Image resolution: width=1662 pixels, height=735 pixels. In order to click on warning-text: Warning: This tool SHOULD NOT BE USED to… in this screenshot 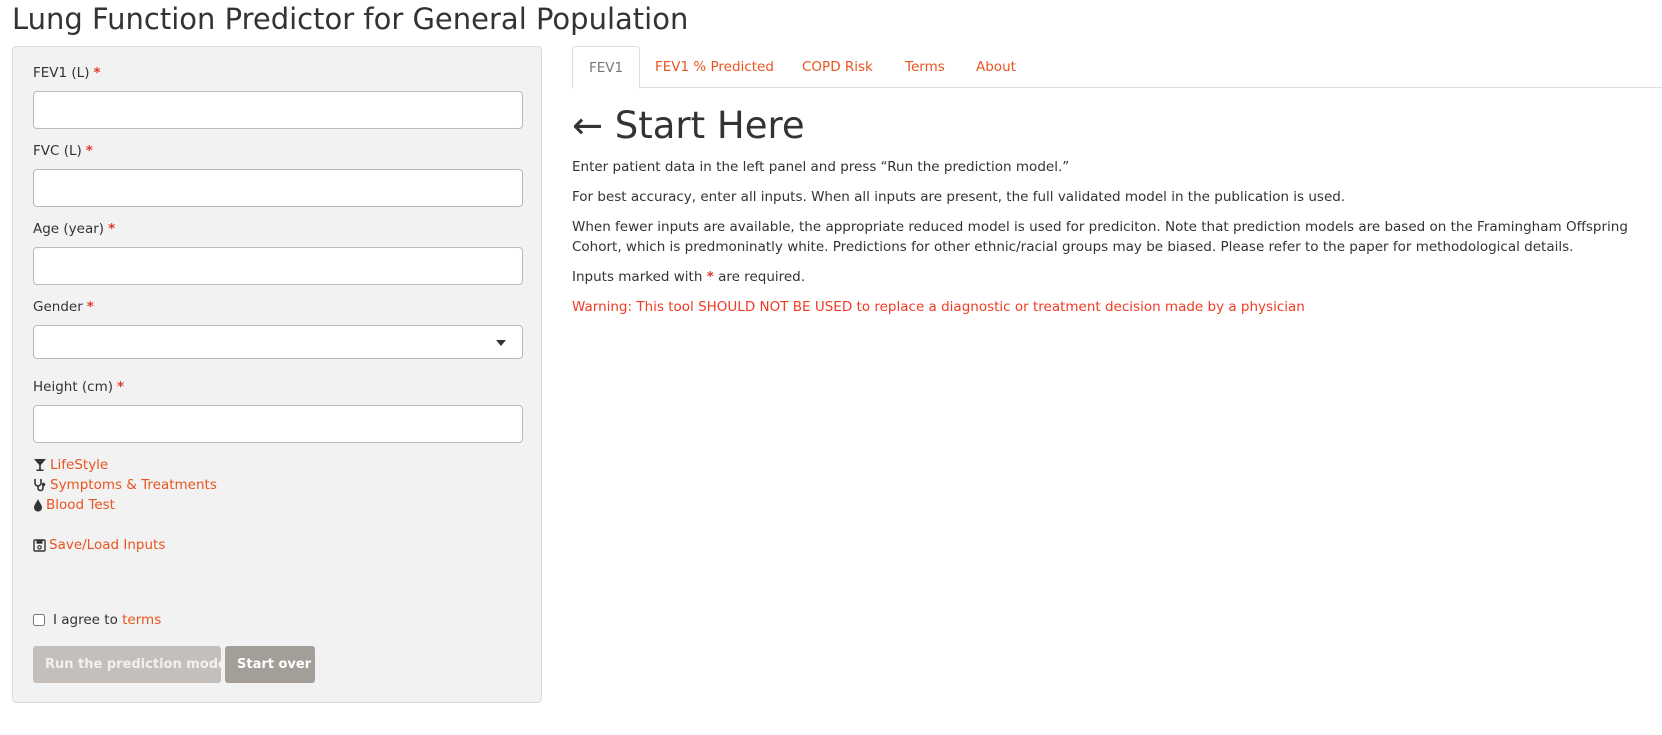, I will do `click(938, 307)`.